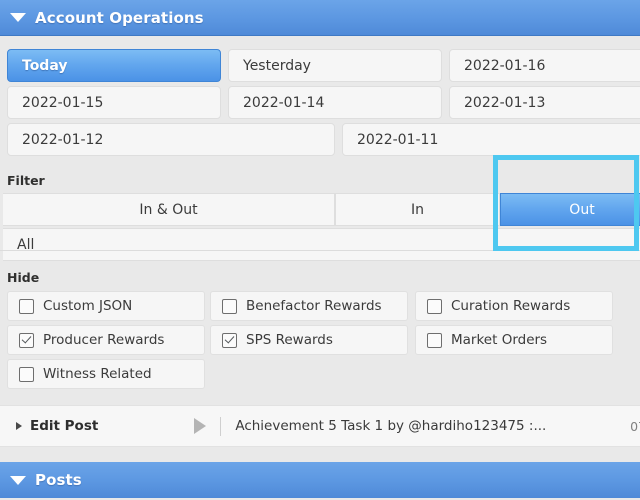  I want to click on filter-section-divider, so click(320, 250).